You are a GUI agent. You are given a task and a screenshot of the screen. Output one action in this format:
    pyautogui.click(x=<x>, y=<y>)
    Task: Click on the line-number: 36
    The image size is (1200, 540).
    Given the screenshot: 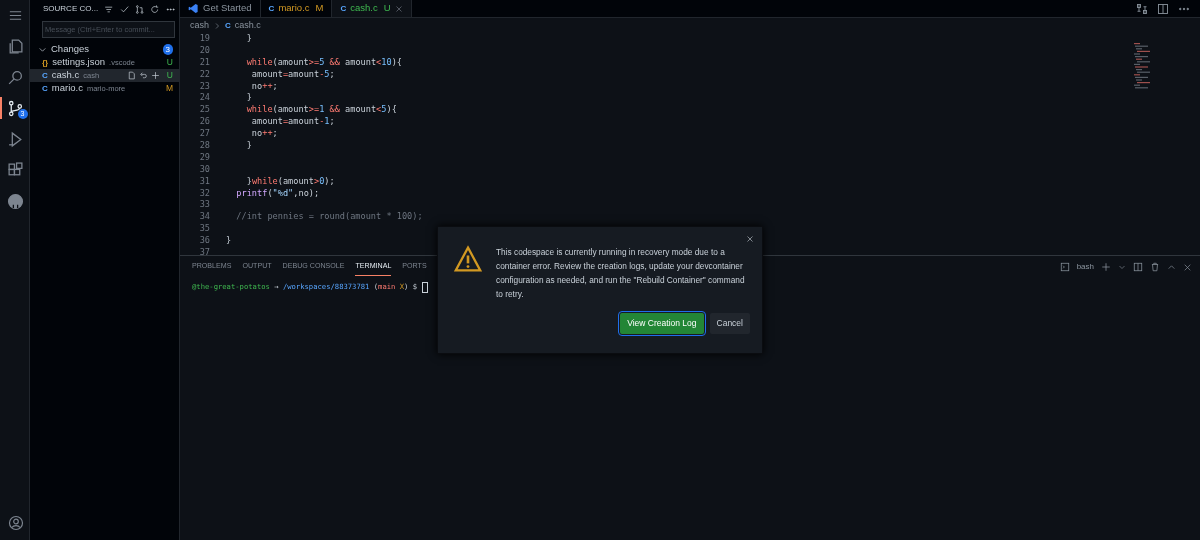 What is the action you would take?
    pyautogui.click(x=204, y=241)
    